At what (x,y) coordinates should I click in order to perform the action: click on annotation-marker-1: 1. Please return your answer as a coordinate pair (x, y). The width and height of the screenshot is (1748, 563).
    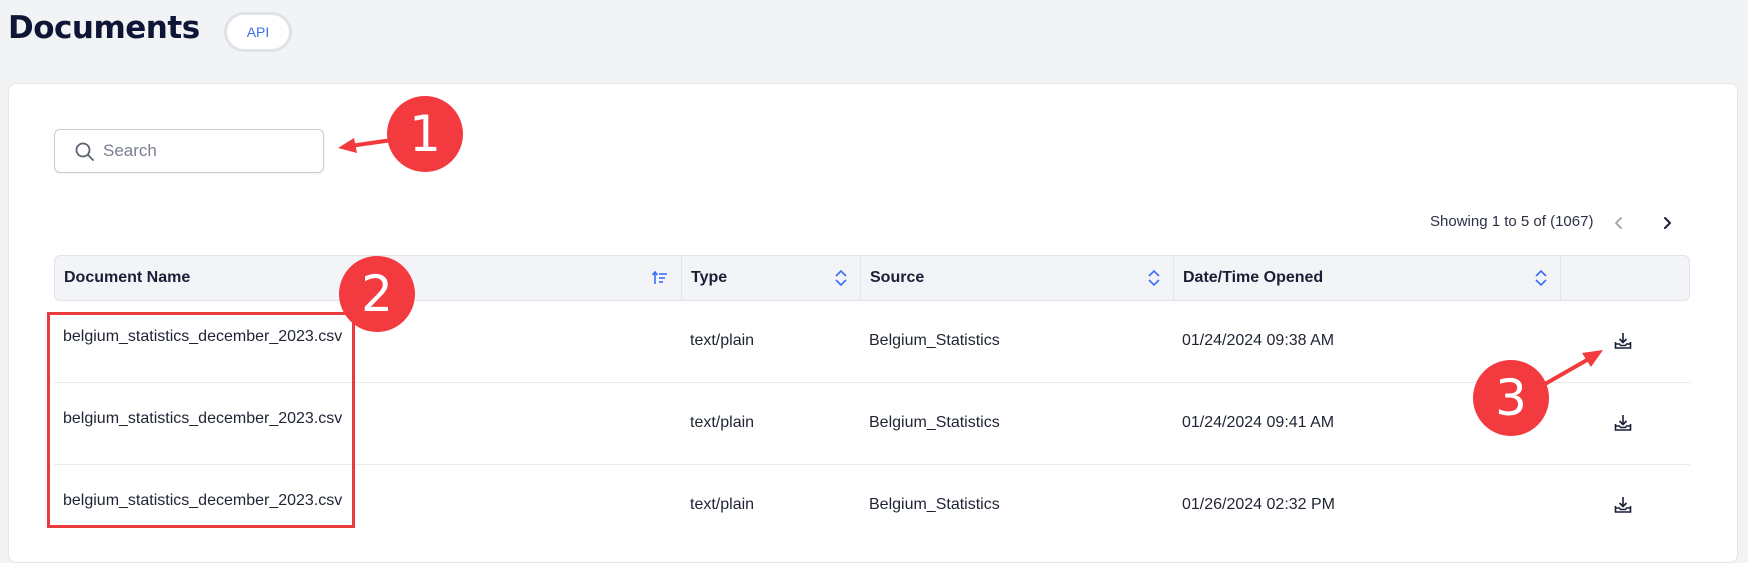
    Looking at the image, I should click on (425, 134).